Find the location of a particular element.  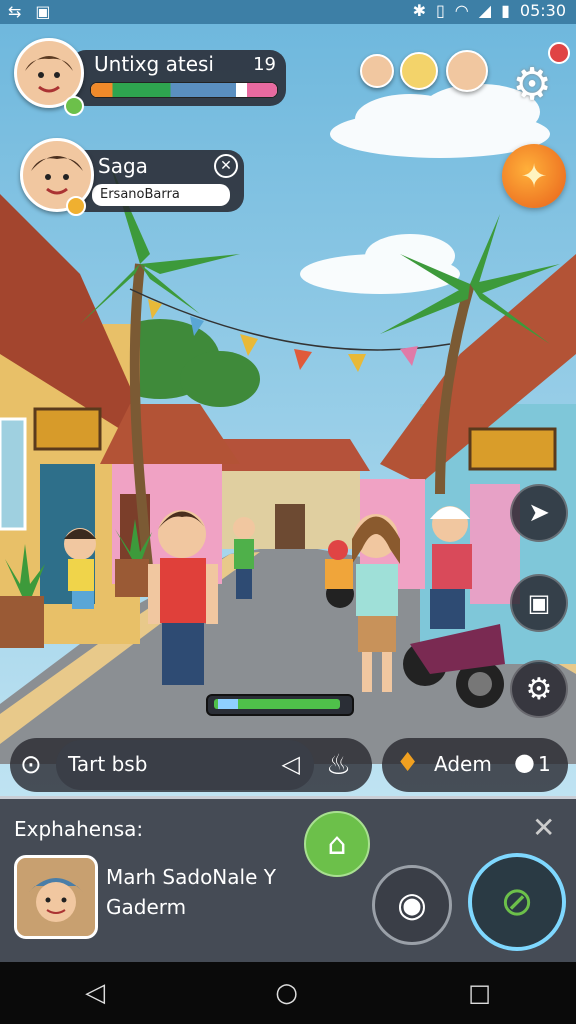

home-button: ⌂ is located at coordinates (337, 844).